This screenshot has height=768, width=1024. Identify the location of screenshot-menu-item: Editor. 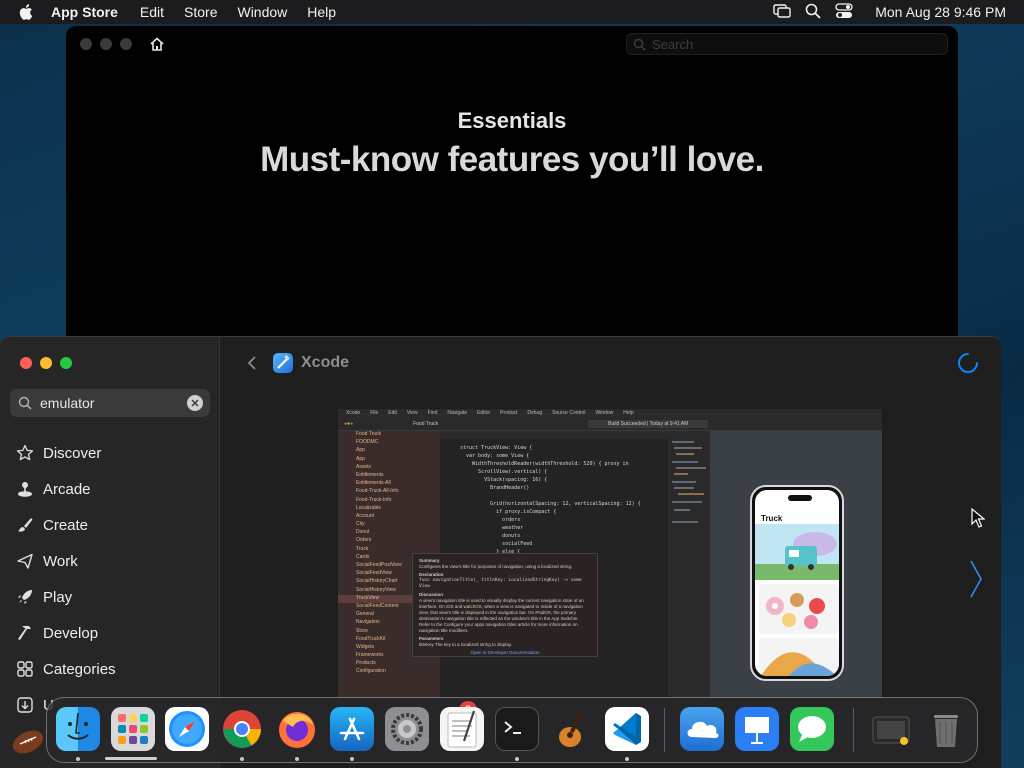
(484, 413).